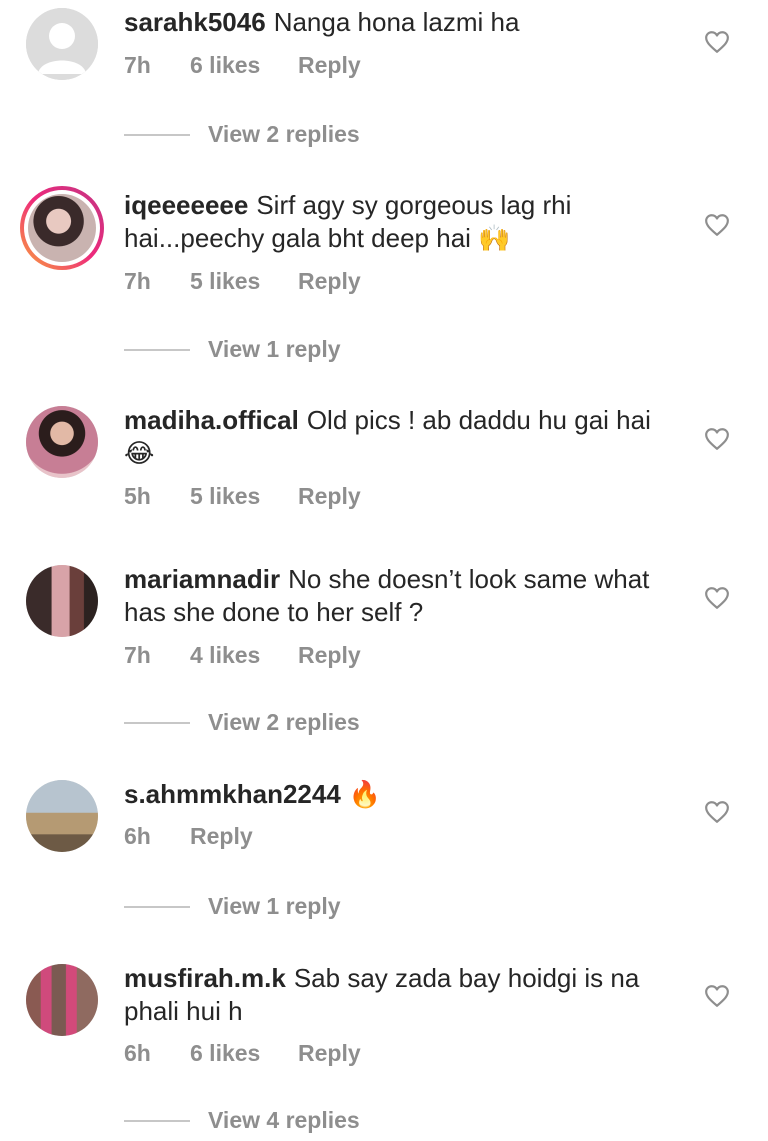  I want to click on comment-likes: 4 likes, so click(244, 655).